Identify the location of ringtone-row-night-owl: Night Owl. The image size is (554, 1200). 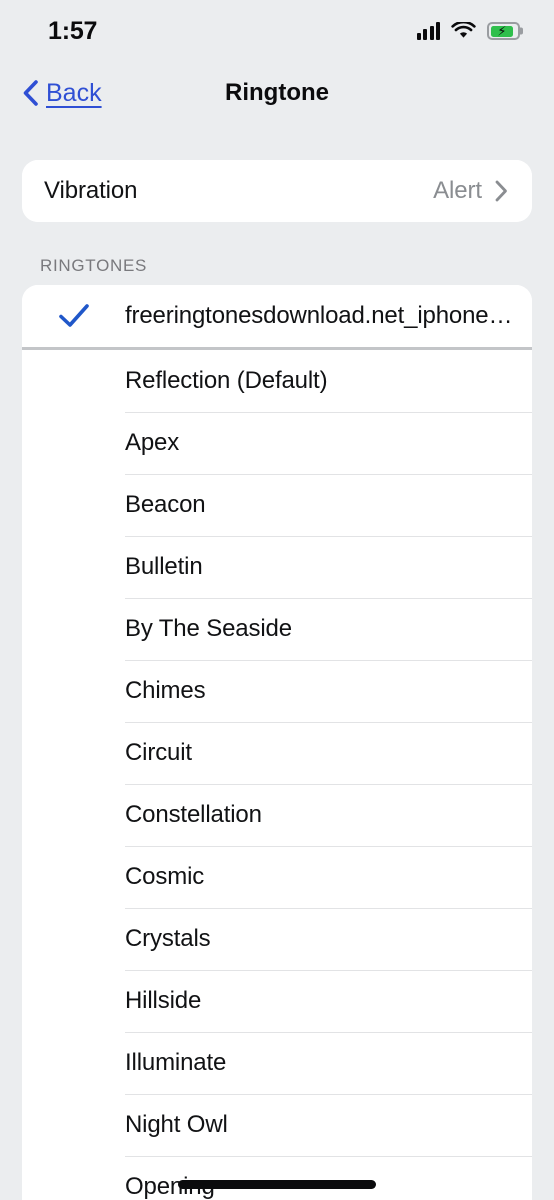
(277, 1125).